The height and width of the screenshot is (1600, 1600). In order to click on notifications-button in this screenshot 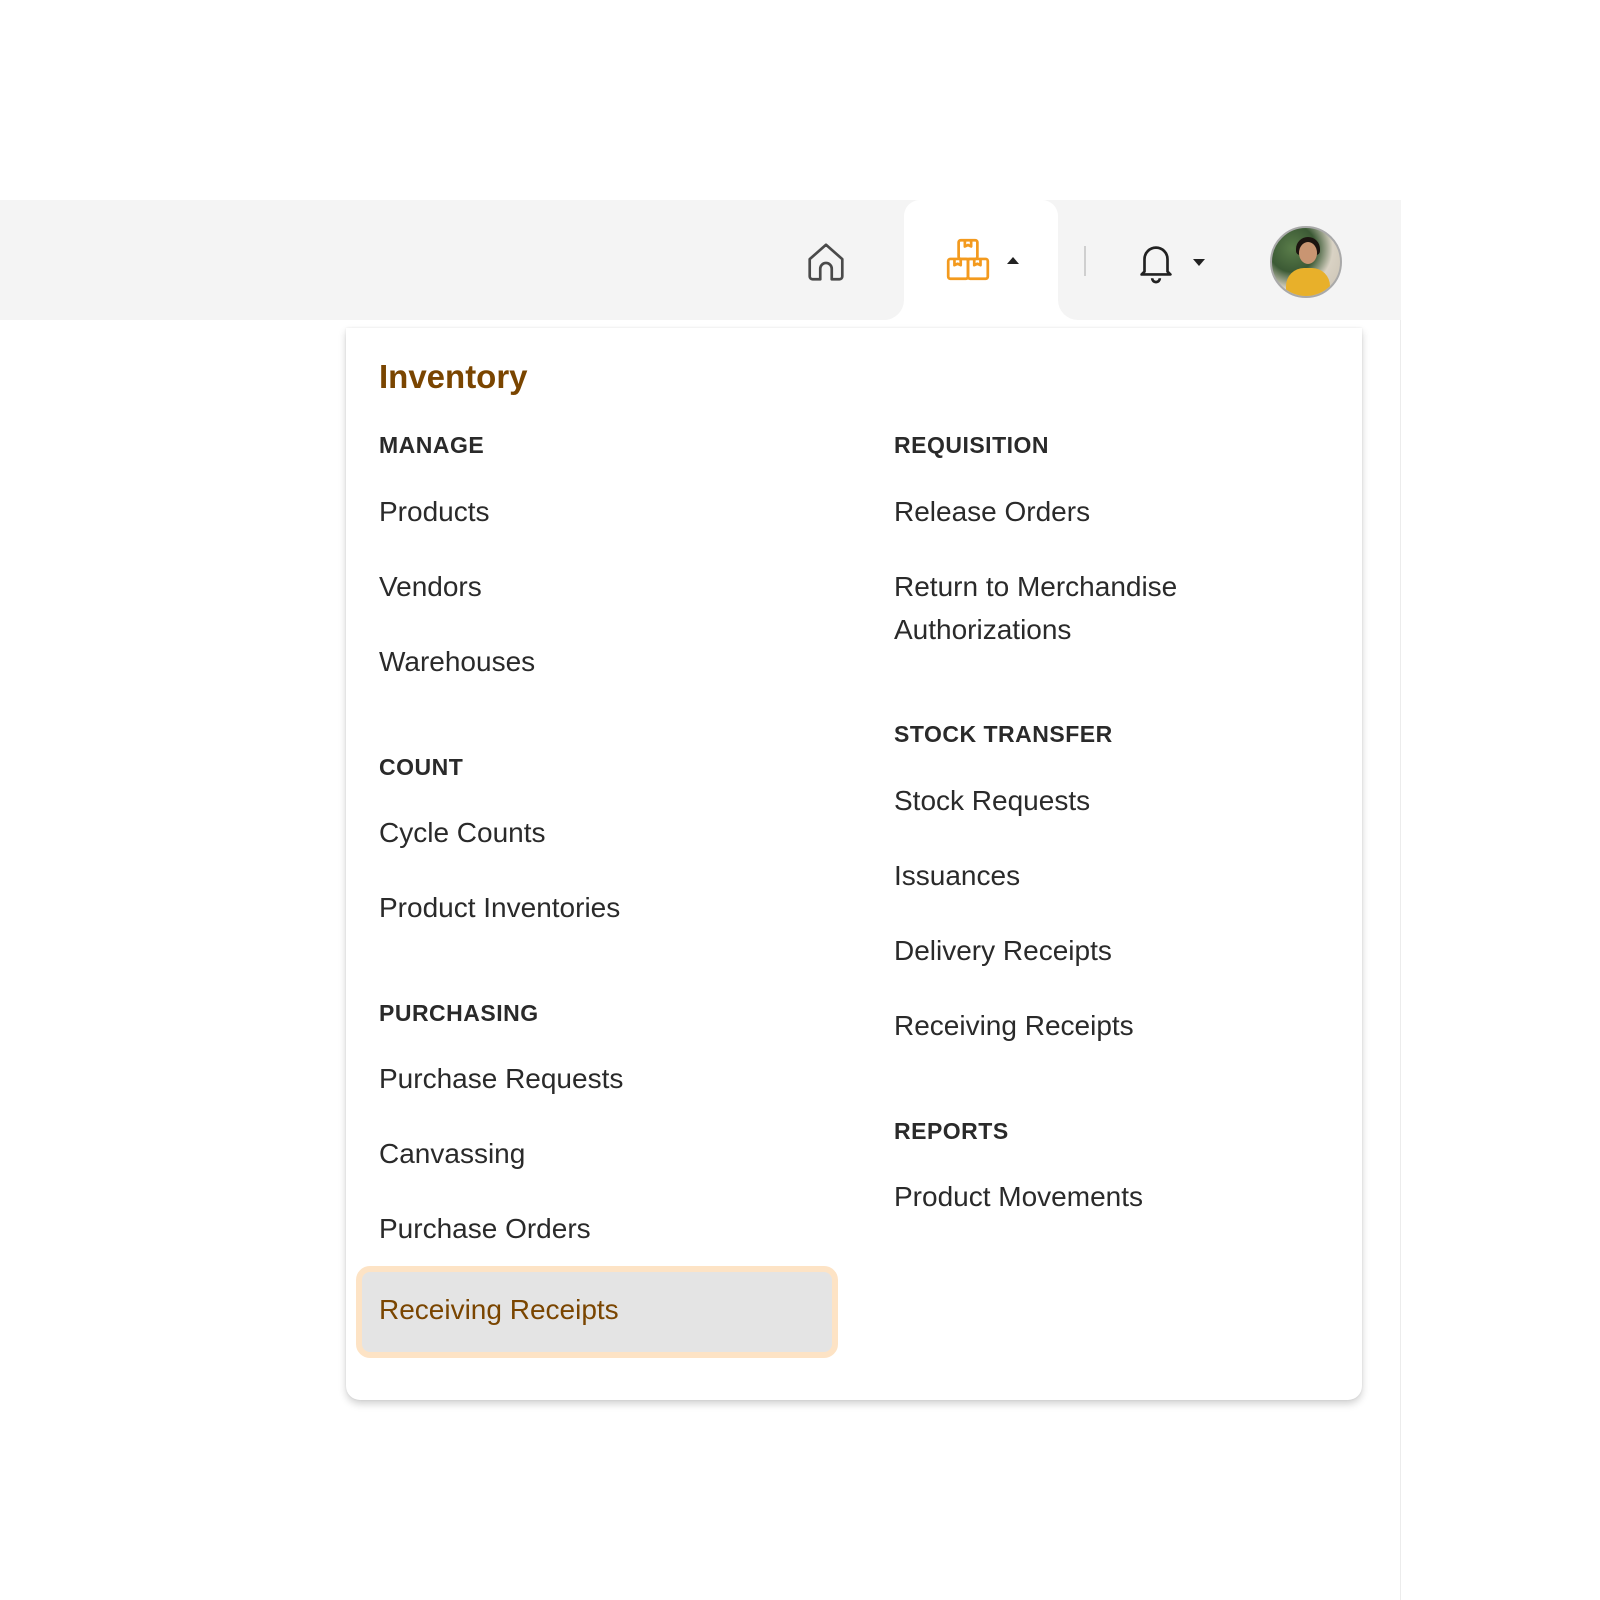, I will do `click(1169, 262)`.